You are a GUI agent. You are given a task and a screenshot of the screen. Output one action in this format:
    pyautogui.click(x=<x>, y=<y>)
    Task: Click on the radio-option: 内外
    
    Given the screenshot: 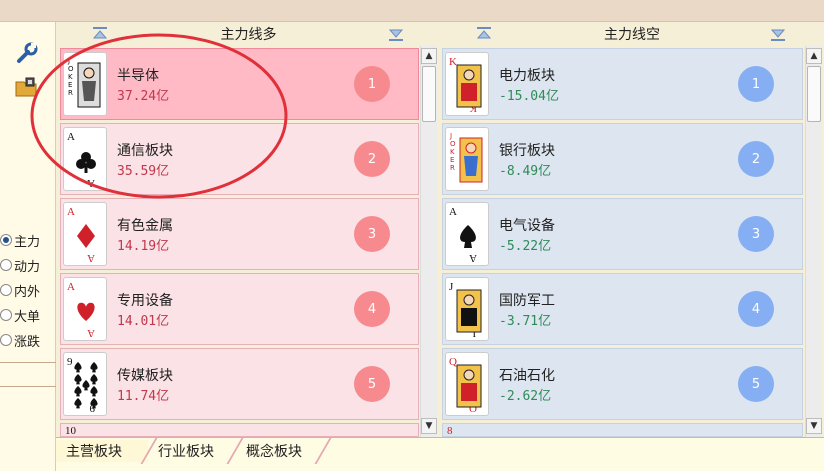 What is the action you would take?
    pyautogui.click(x=20, y=290)
    